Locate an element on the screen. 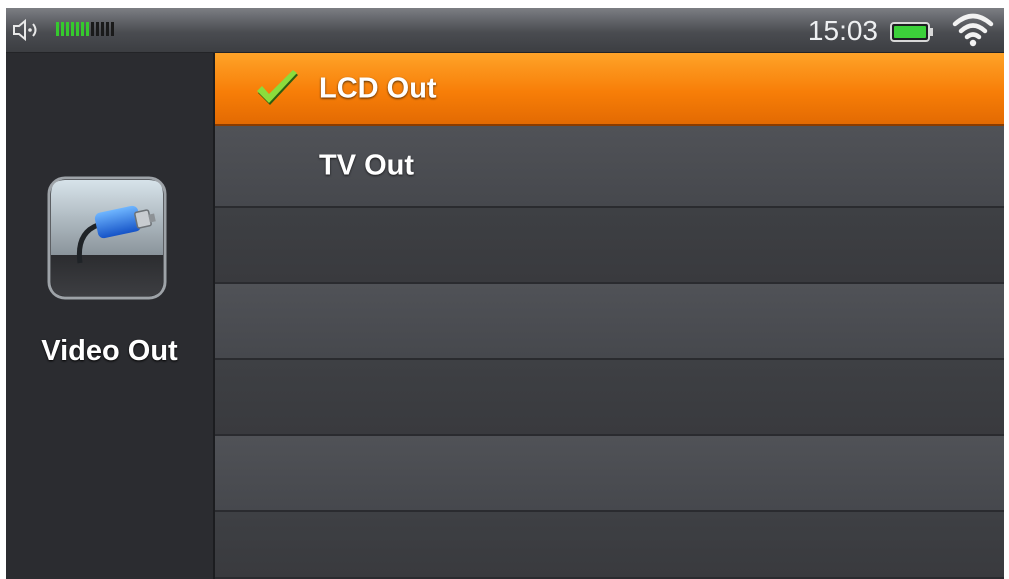 This screenshot has height=579, width=1009. menu-item-label: LCD Out is located at coordinates (378, 88).